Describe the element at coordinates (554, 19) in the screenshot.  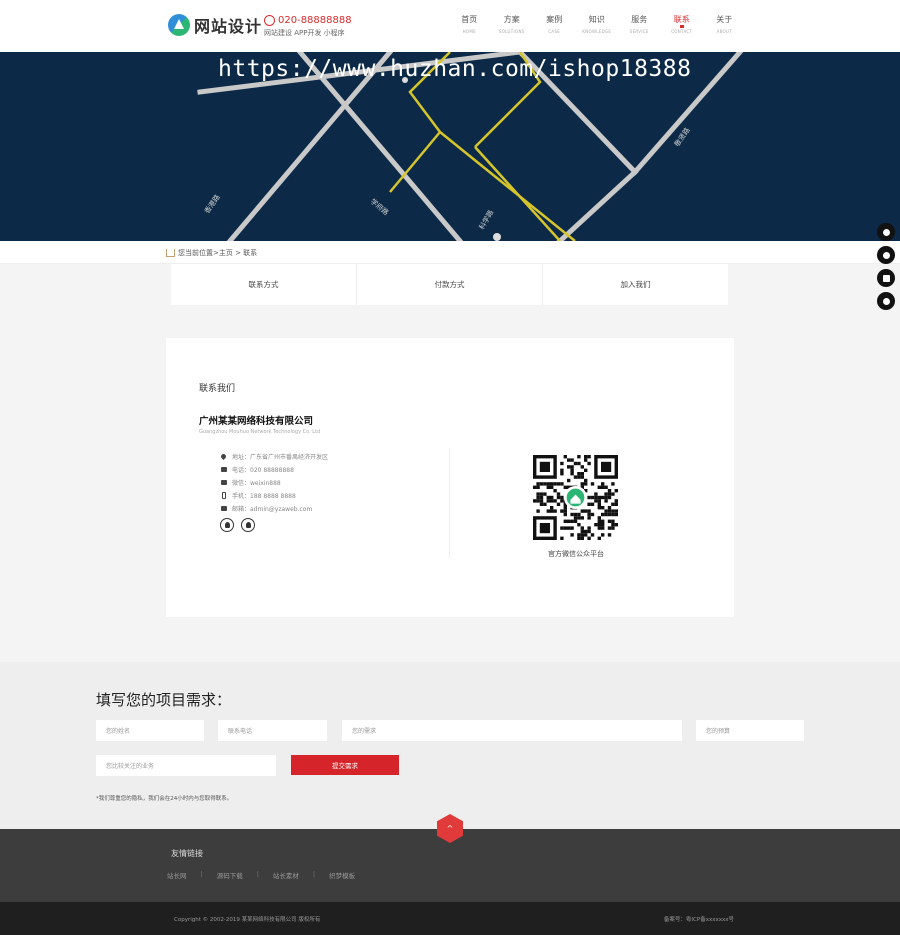
I see `nav-label: 案例` at that location.